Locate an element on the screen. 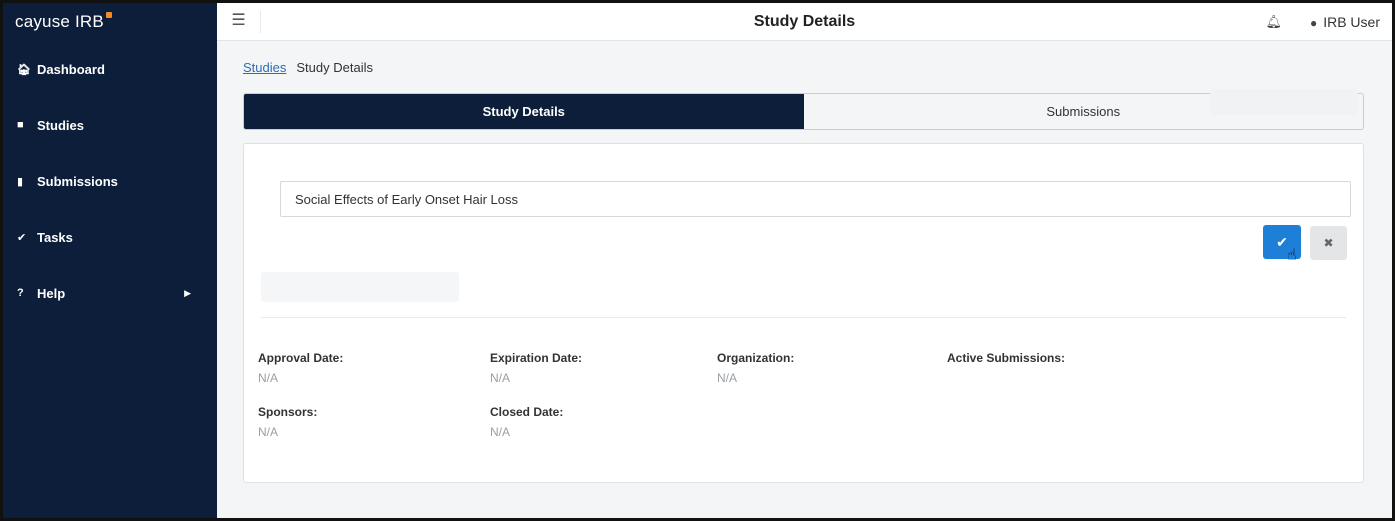 The image size is (1395, 521). closed-date-value: N/A is located at coordinates (500, 432).